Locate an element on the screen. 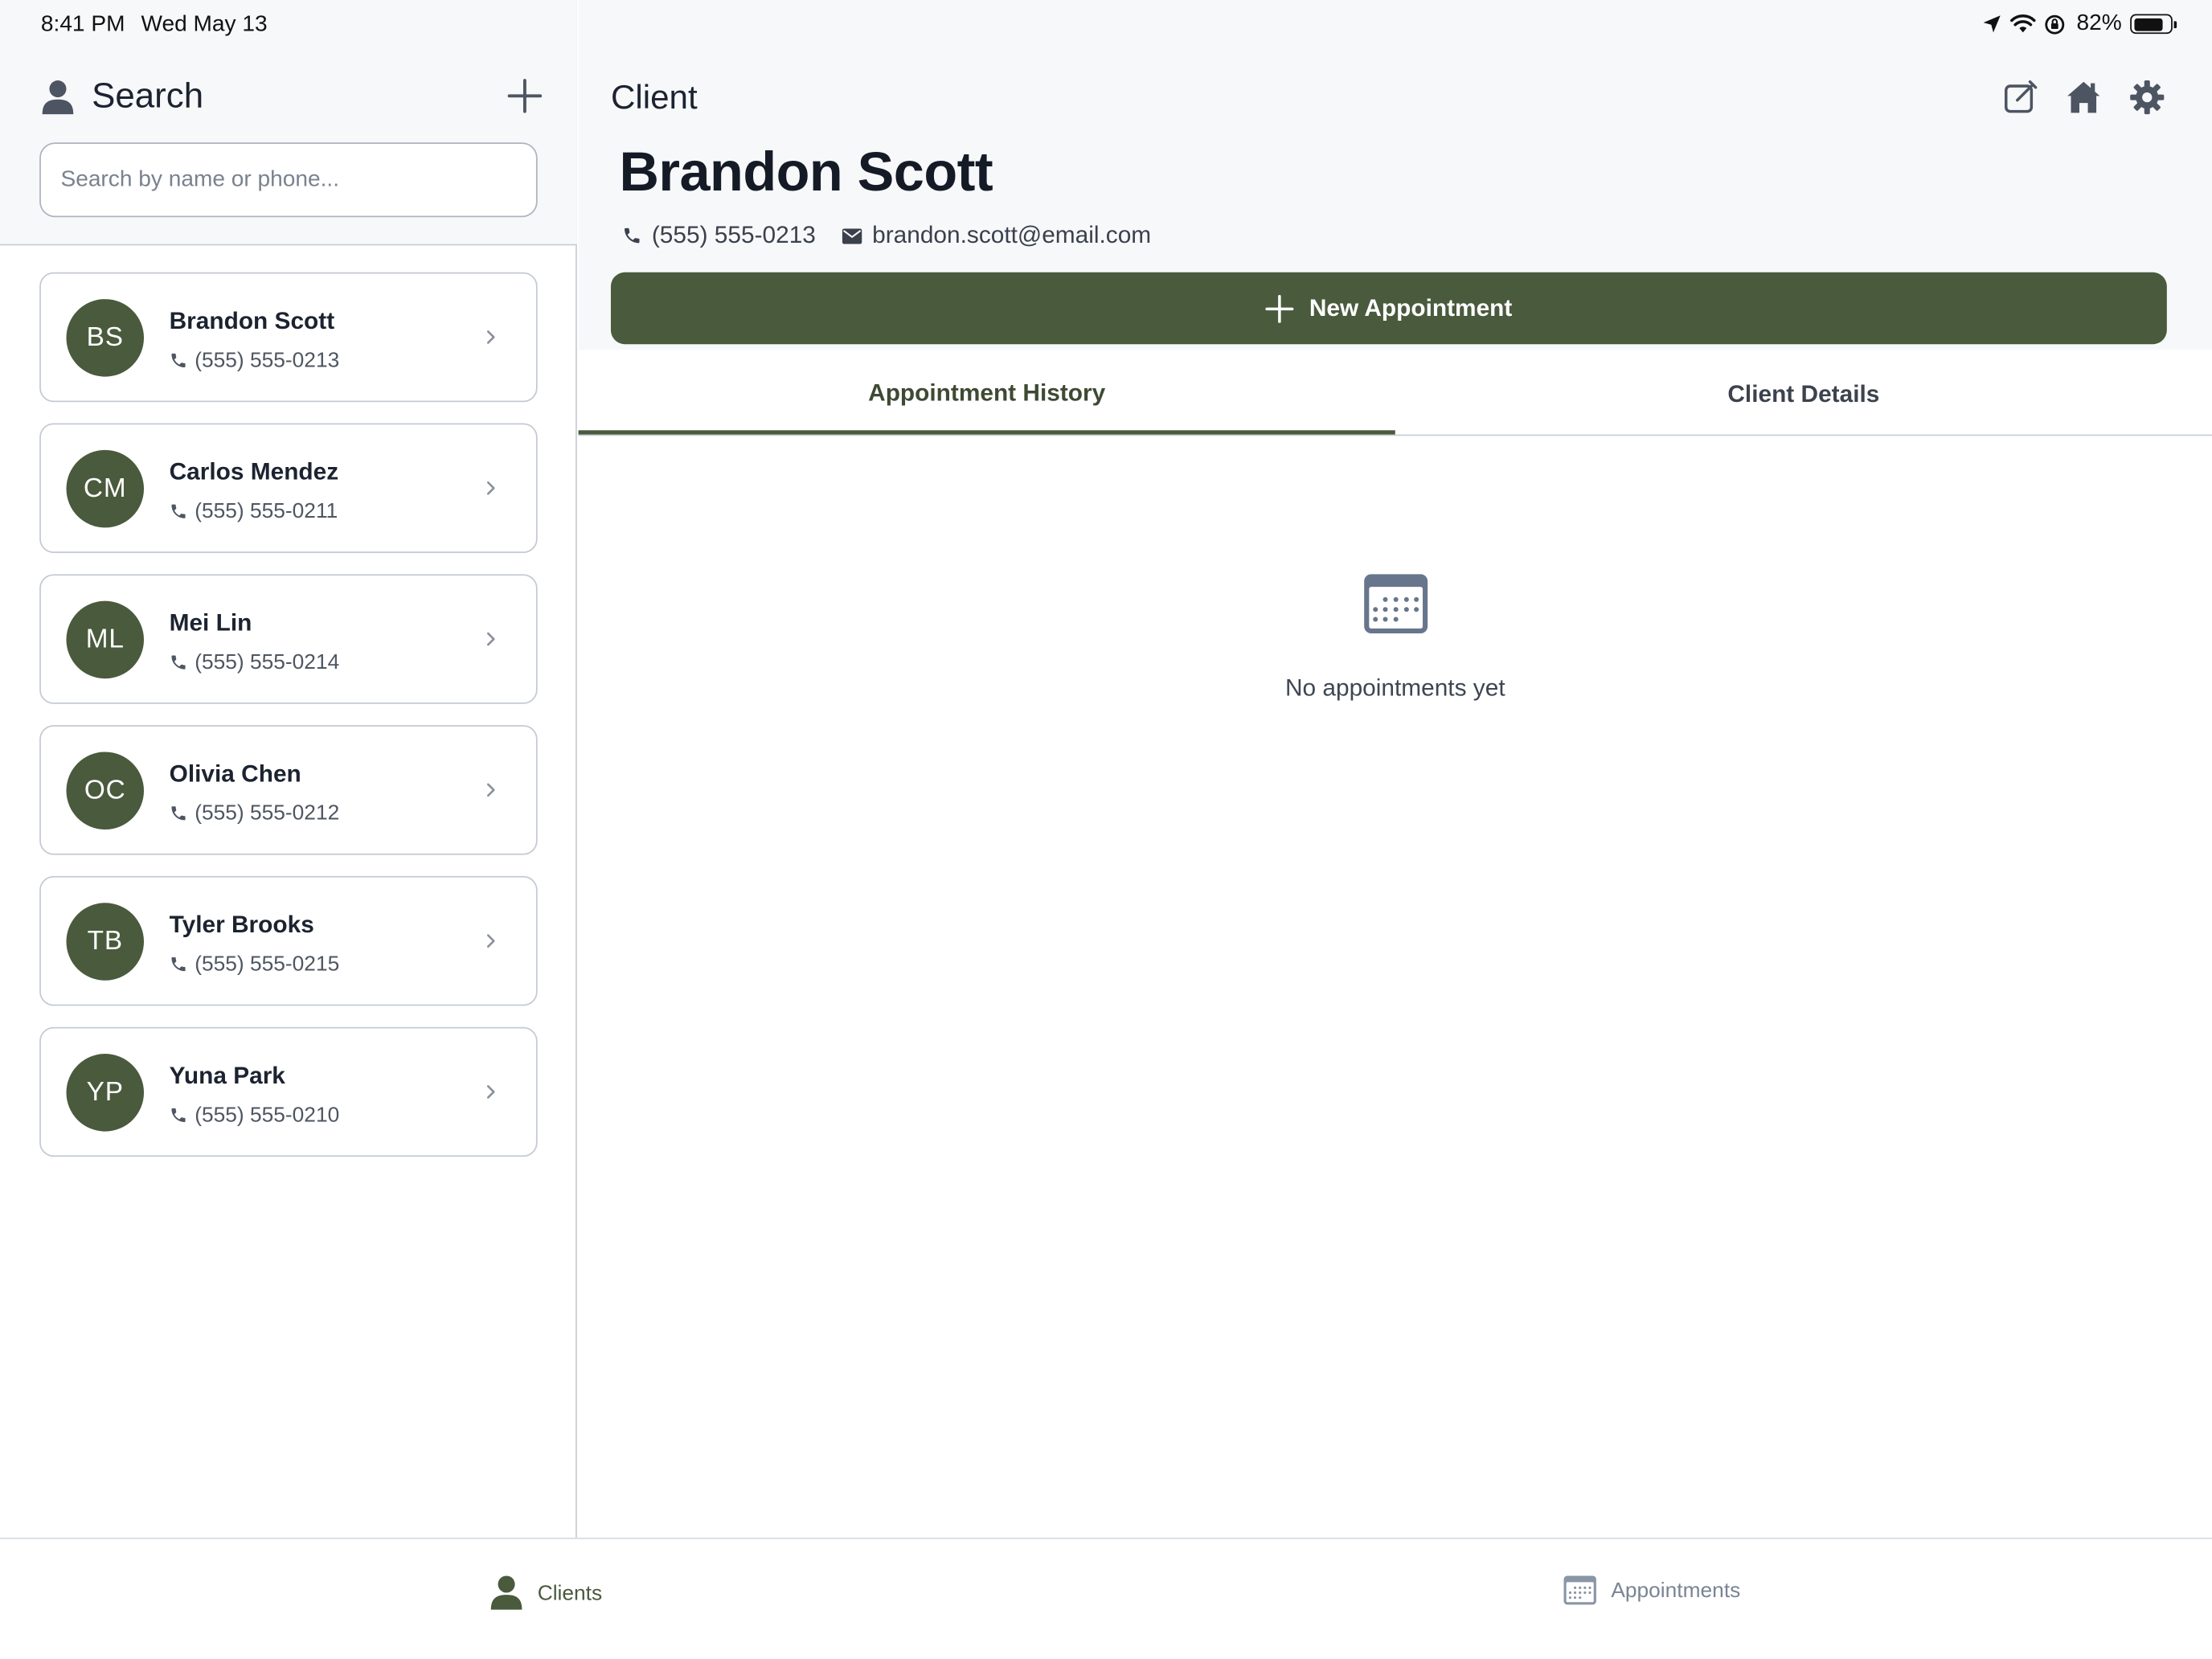 This screenshot has width=2212, height=1659. client-phone-row: (555) 555-0215 is located at coordinates (255, 964).